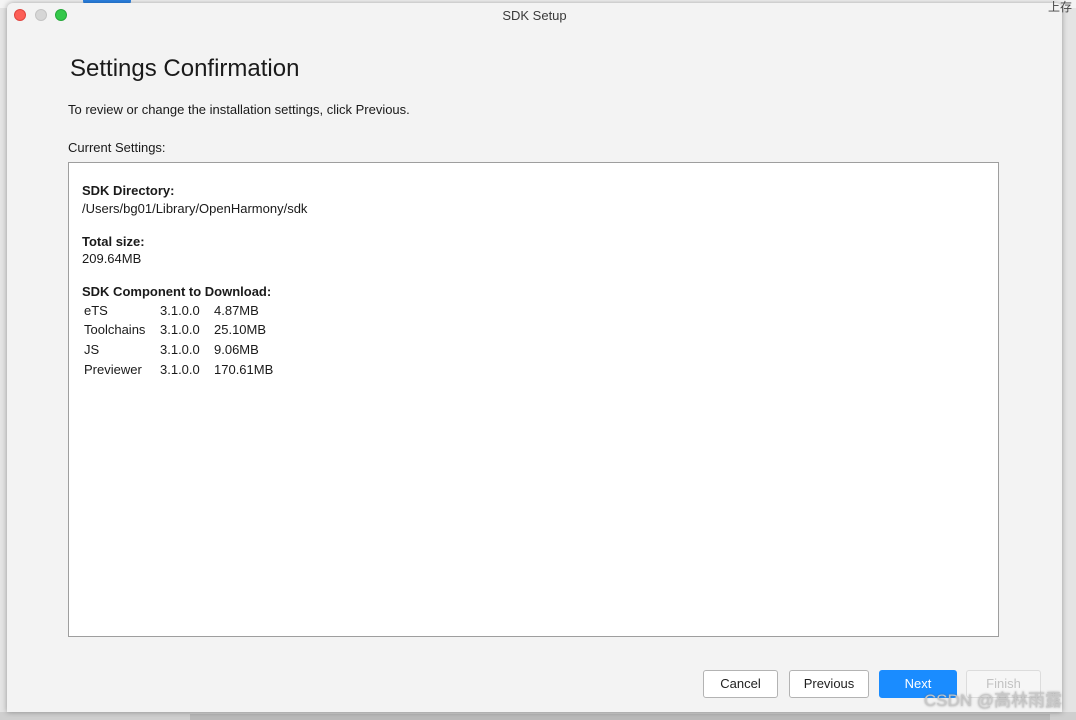 Image resolution: width=1076 pixels, height=720 pixels. I want to click on component-row: Toolchains 3.1.0.0 25.10MB, so click(234, 330).